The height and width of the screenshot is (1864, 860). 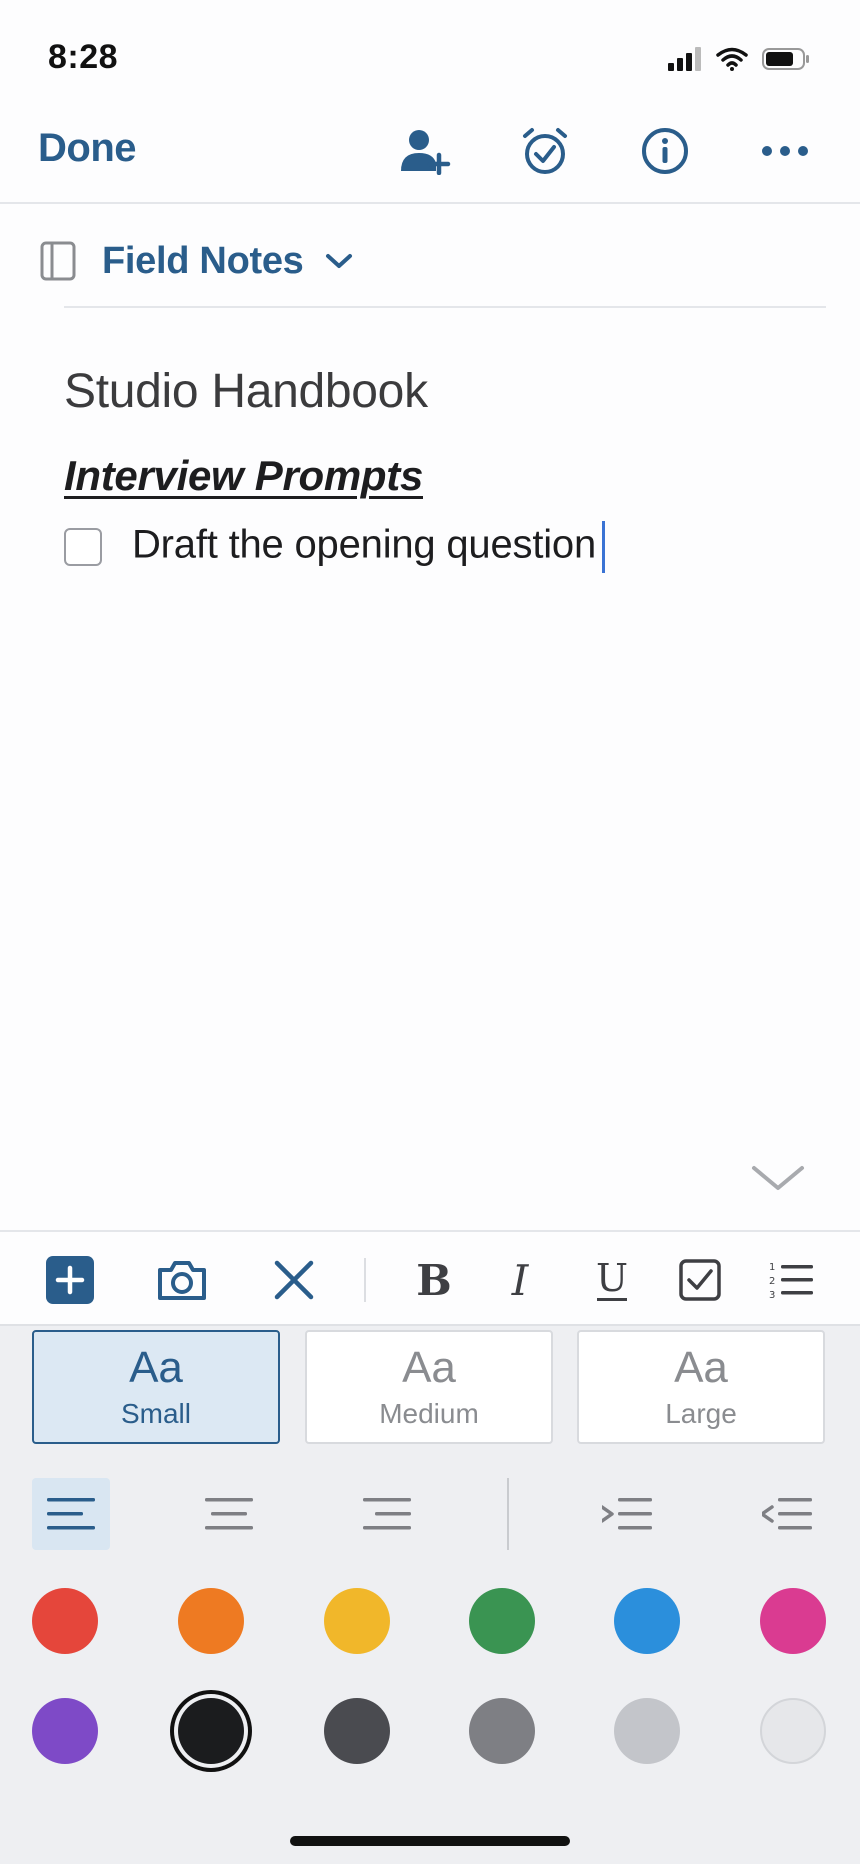 I want to click on svg-text: I, so click(x=520, y=1280).